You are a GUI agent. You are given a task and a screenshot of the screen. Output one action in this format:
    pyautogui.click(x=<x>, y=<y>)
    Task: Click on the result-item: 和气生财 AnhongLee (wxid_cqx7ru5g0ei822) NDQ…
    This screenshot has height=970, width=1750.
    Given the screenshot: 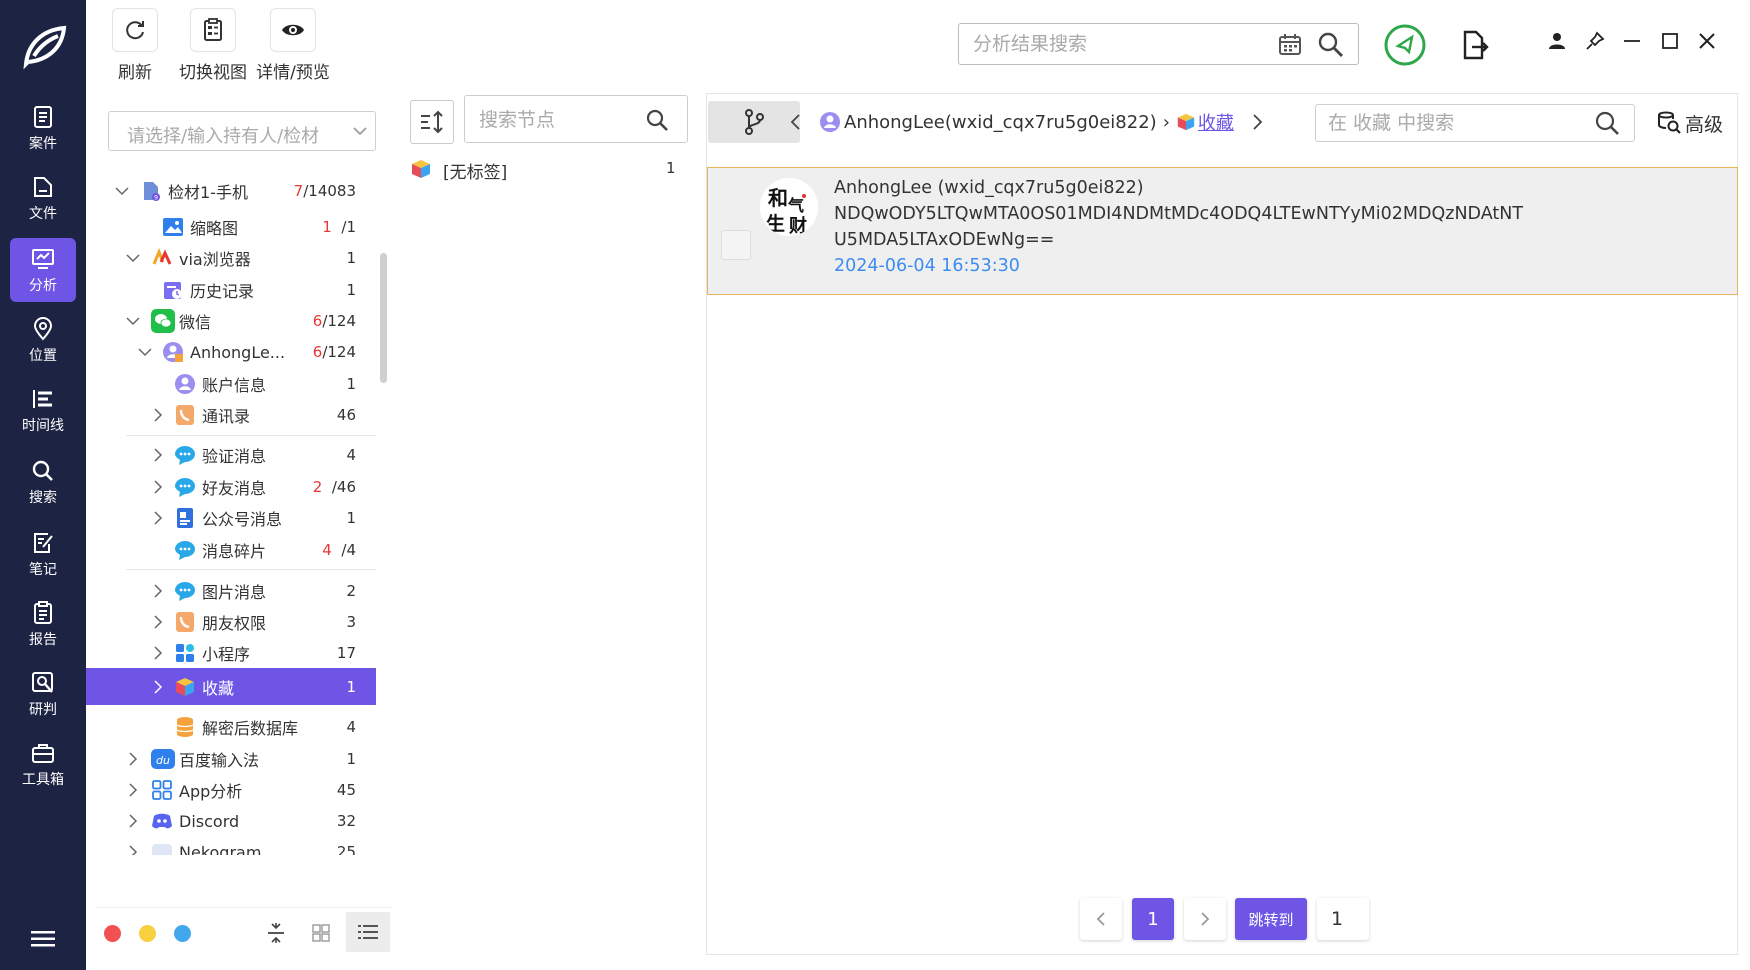 What is the action you would take?
    pyautogui.click(x=1222, y=231)
    